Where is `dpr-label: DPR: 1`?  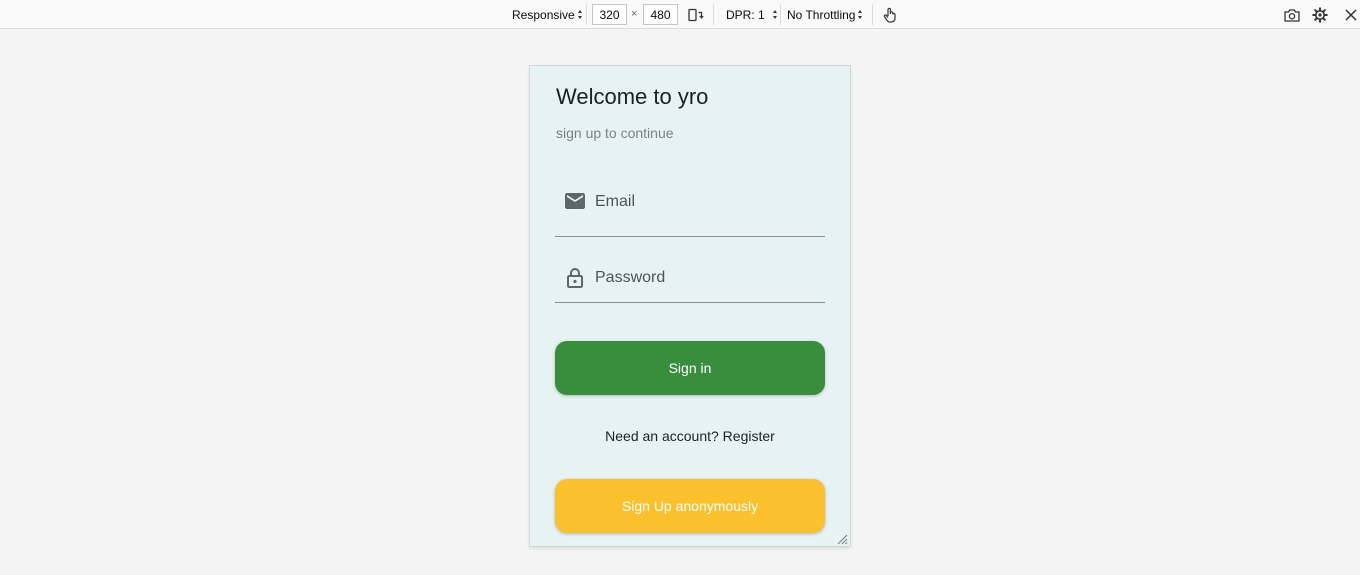 dpr-label: DPR: 1 is located at coordinates (745, 14).